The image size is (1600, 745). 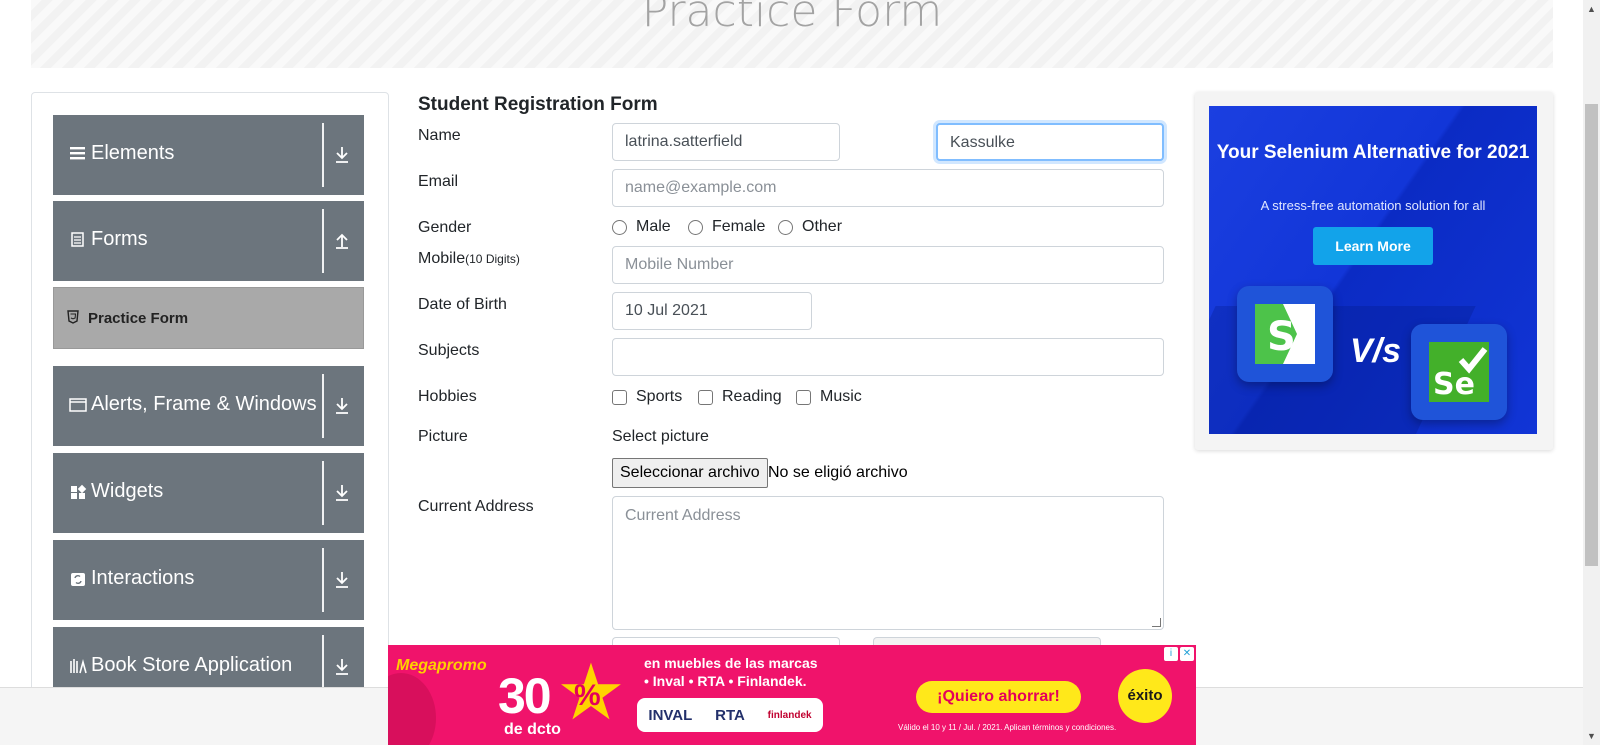 I want to click on ad-line-1: en muebles de las marcas, so click(x=731, y=663).